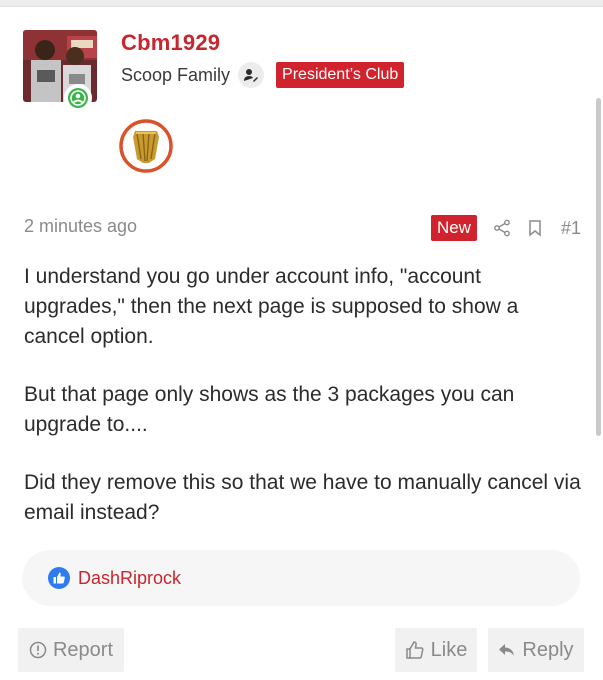  Describe the element at coordinates (453, 228) in the screenshot. I see `new-badge: New` at that location.